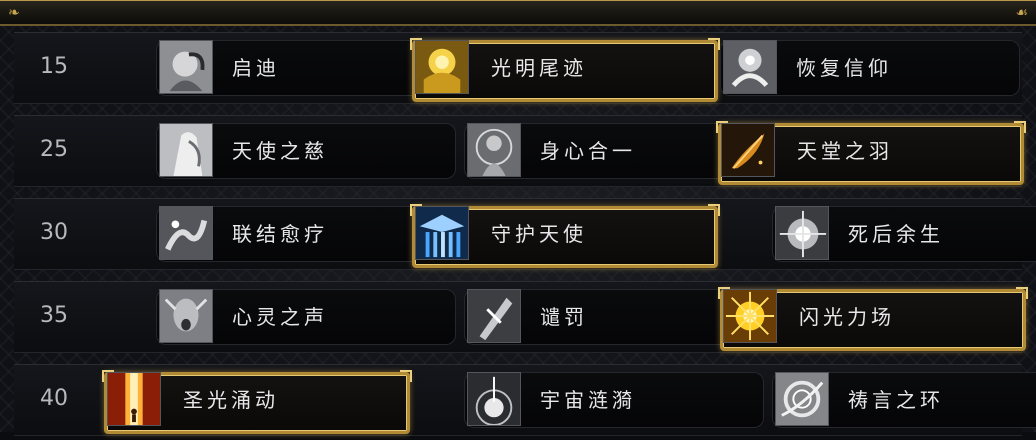 The height and width of the screenshot is (440, 1036). I want to click on afterlife-icon, so click(802, 233).